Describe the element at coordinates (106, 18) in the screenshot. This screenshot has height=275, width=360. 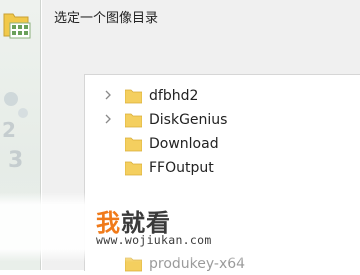
I see `dialog-title: 选定一个图像目录` at that location.